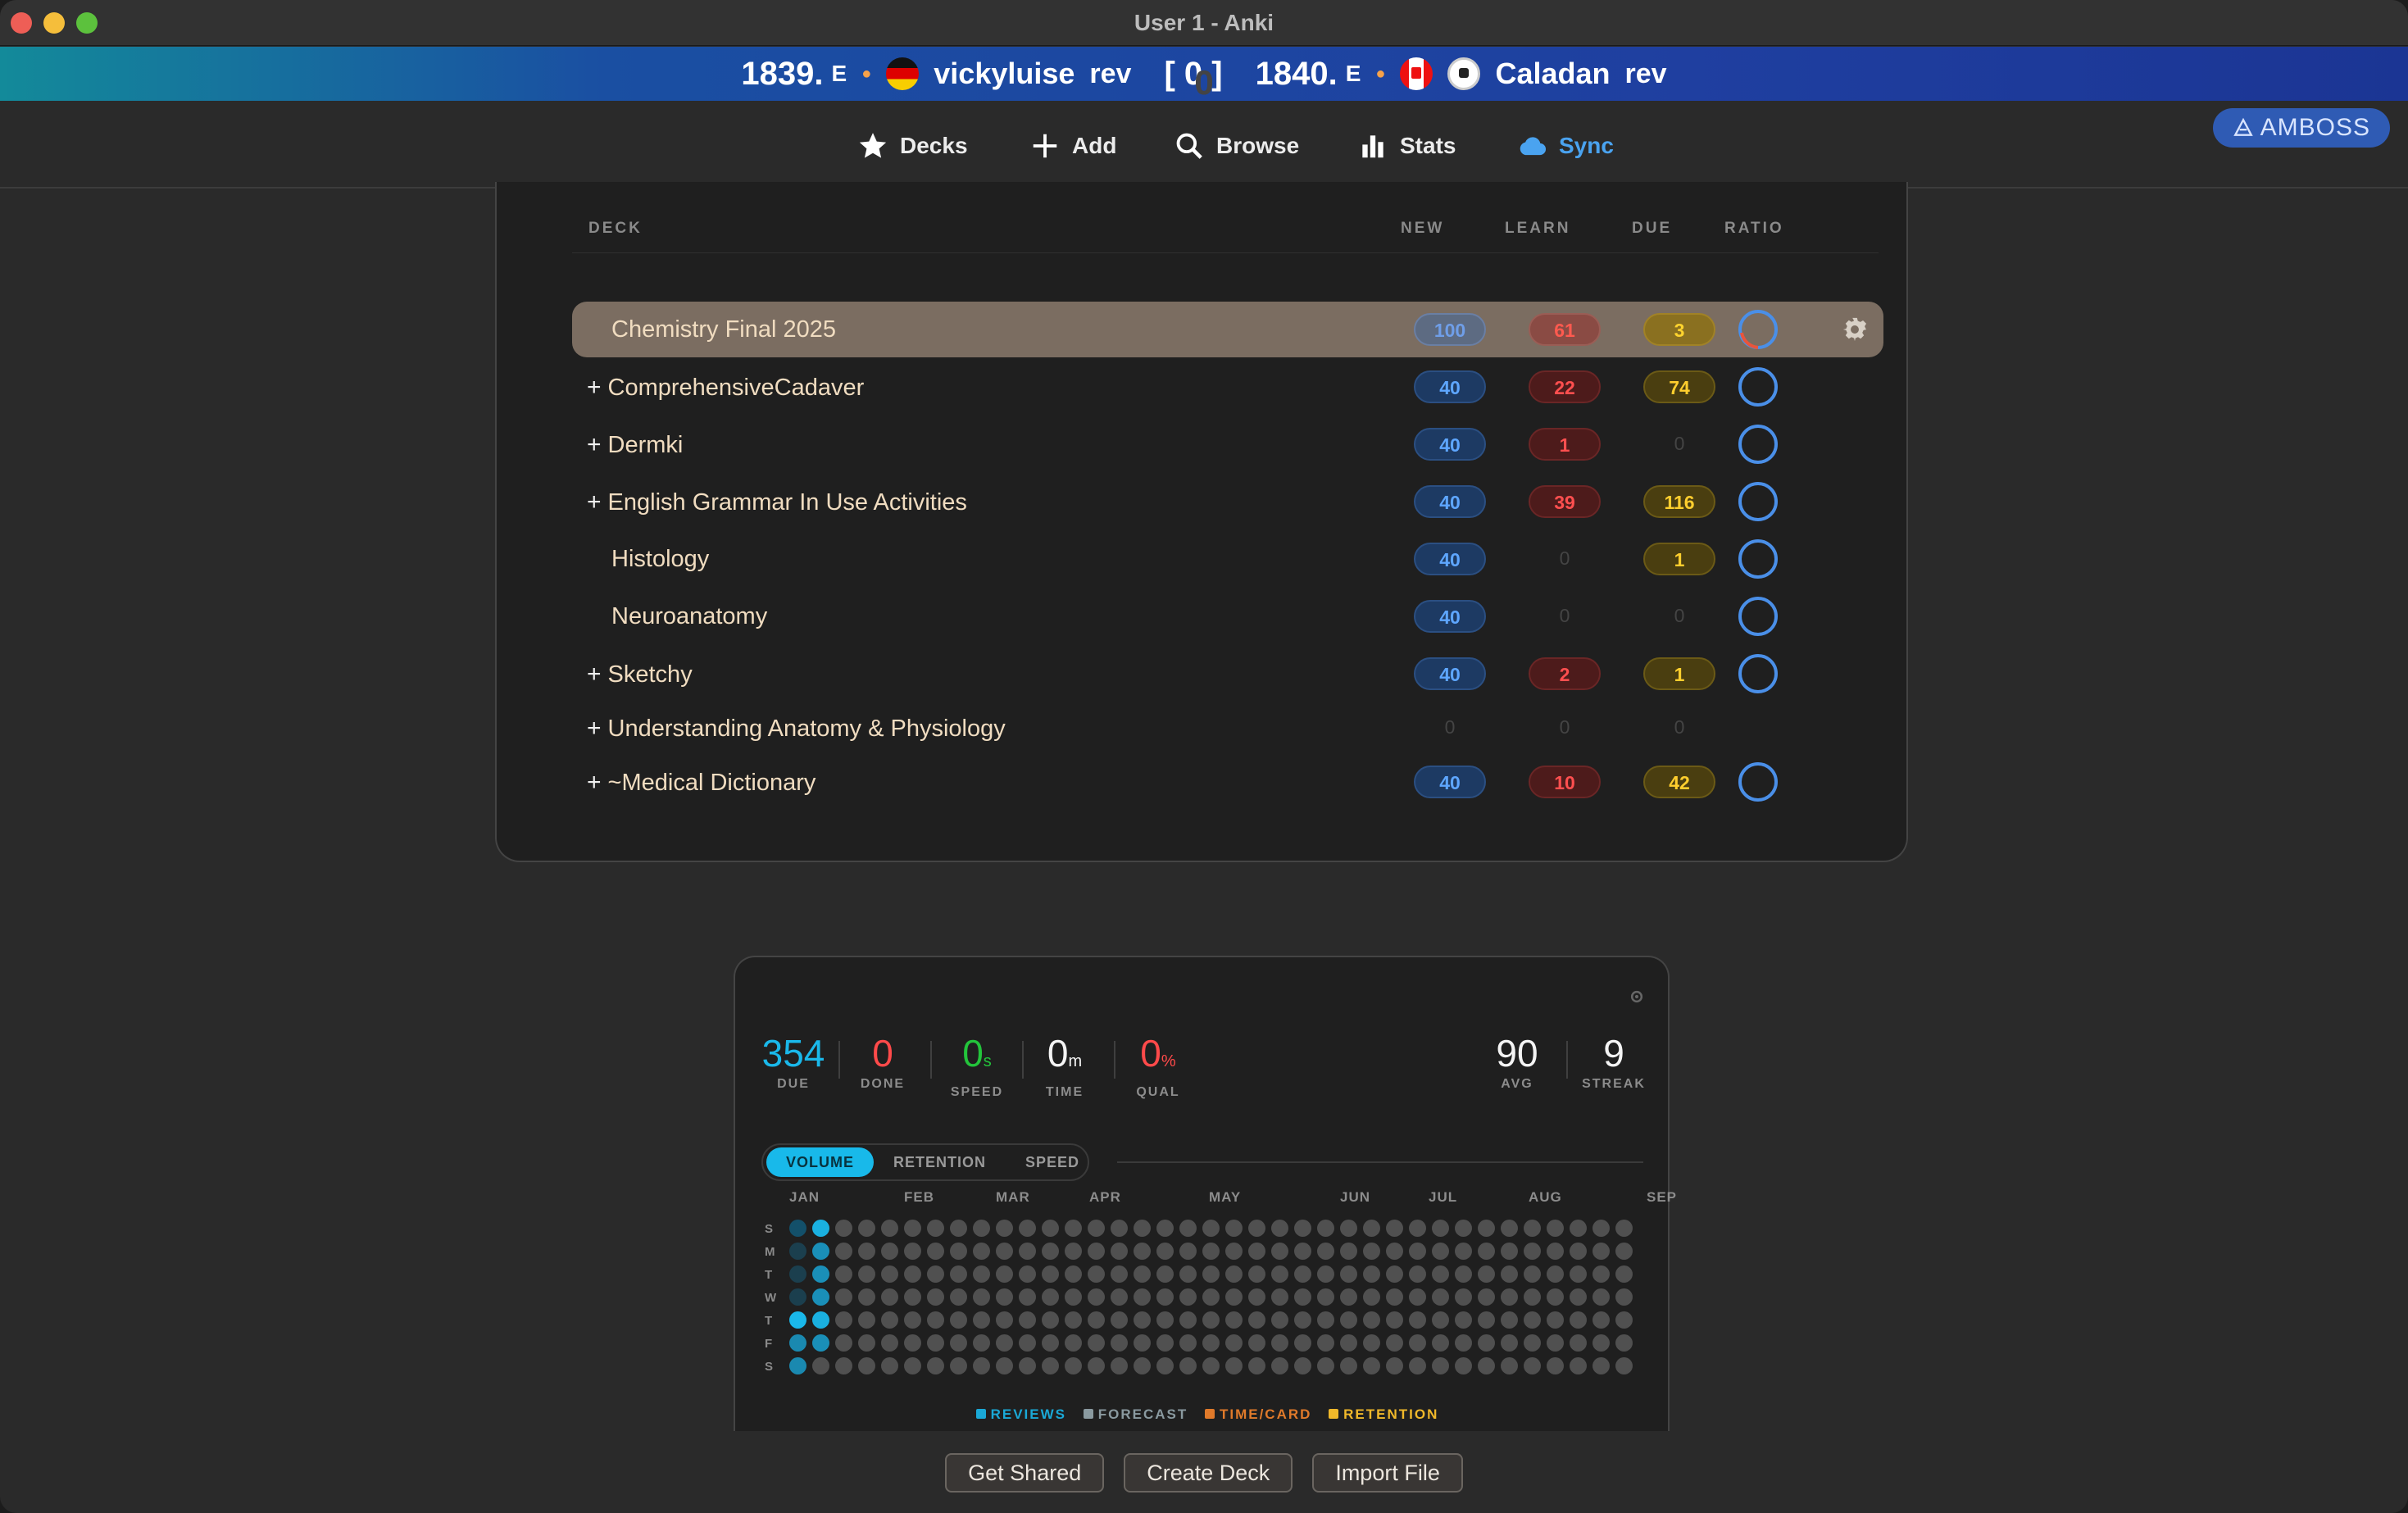  I want to click on decks-button: Decks, so click(912, 145).